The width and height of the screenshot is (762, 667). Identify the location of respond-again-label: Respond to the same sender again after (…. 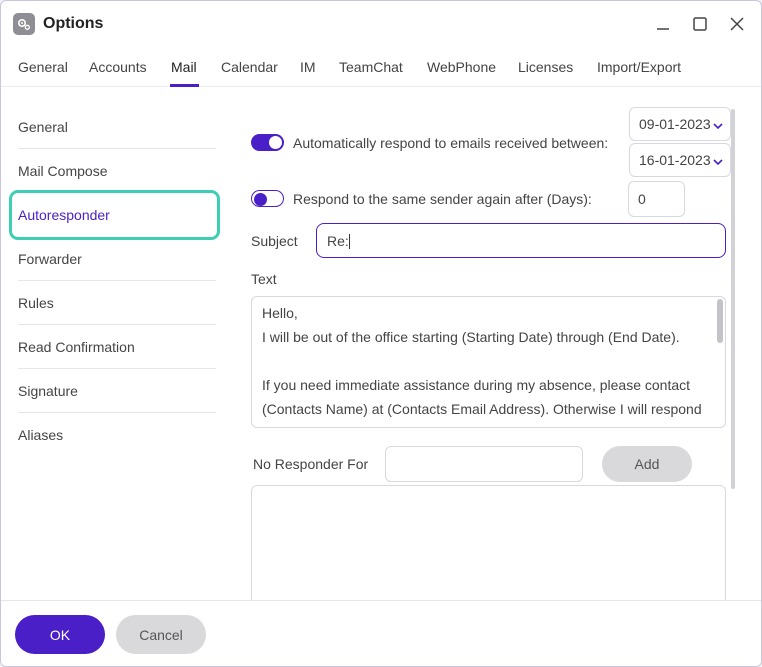
(442, 199).